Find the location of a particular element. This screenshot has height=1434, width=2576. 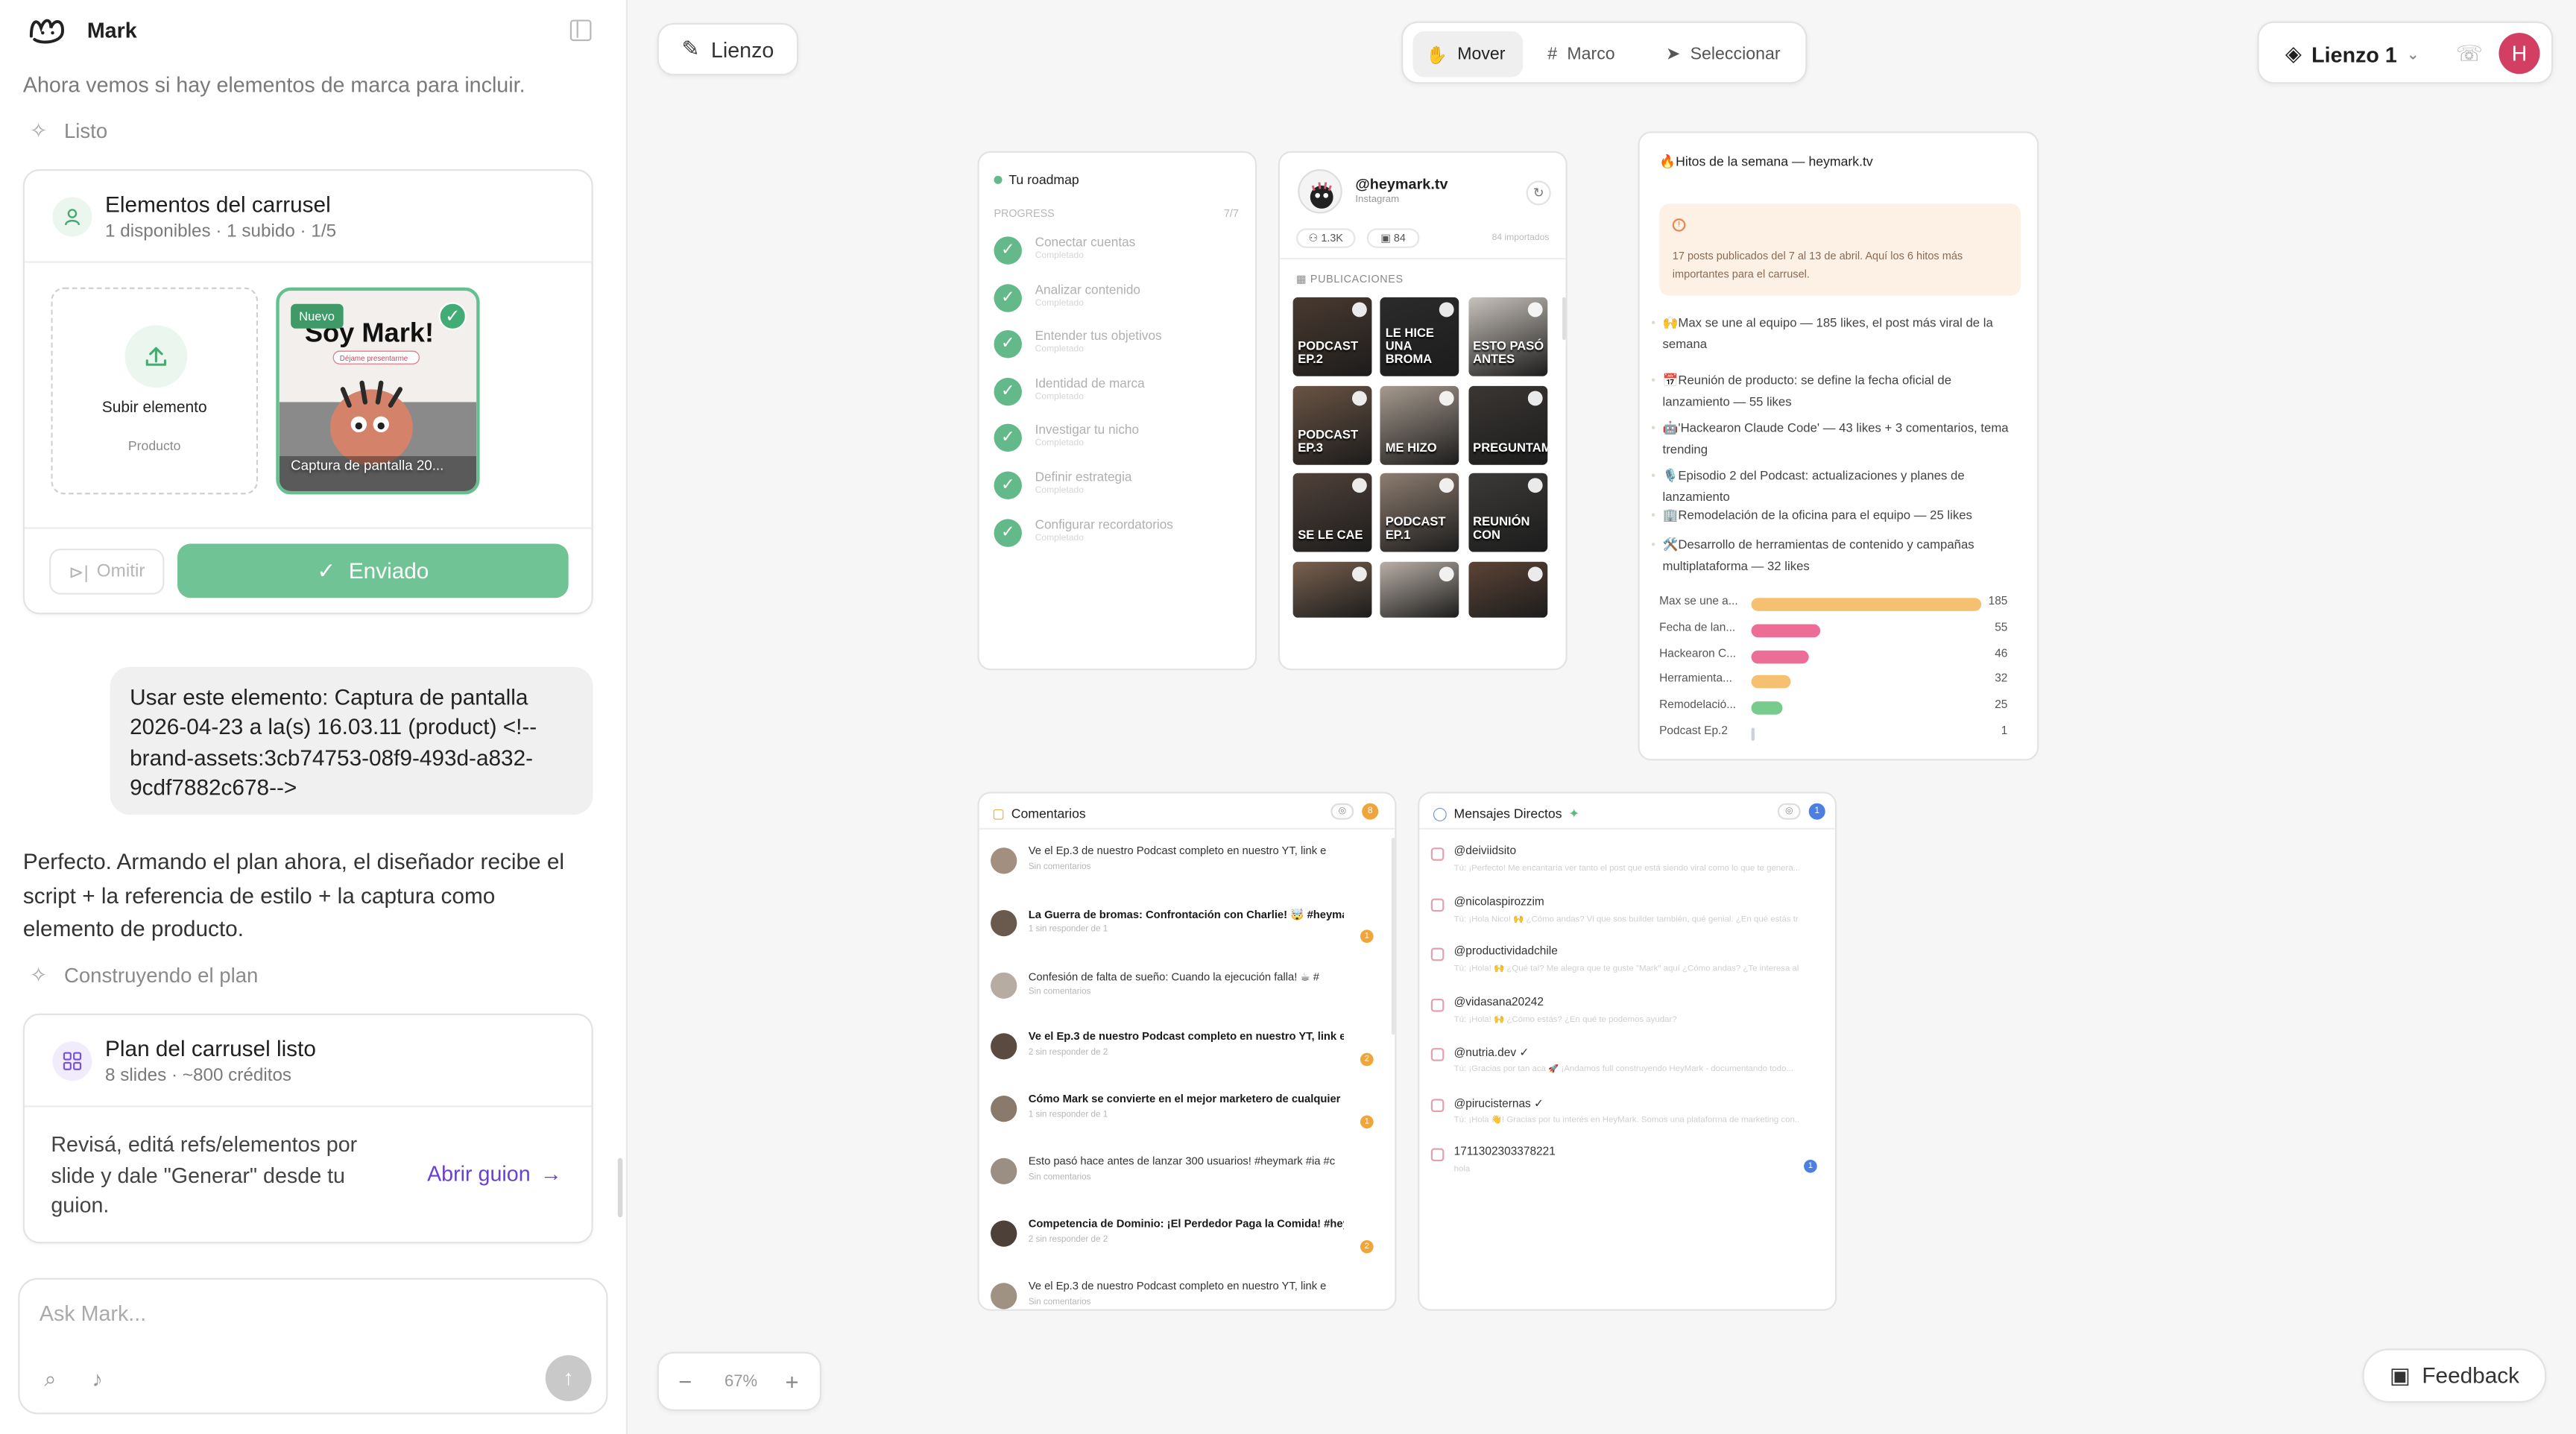

dm-row: 17113023033782​21 hola 1 is located at coordinates (1628, 1170).